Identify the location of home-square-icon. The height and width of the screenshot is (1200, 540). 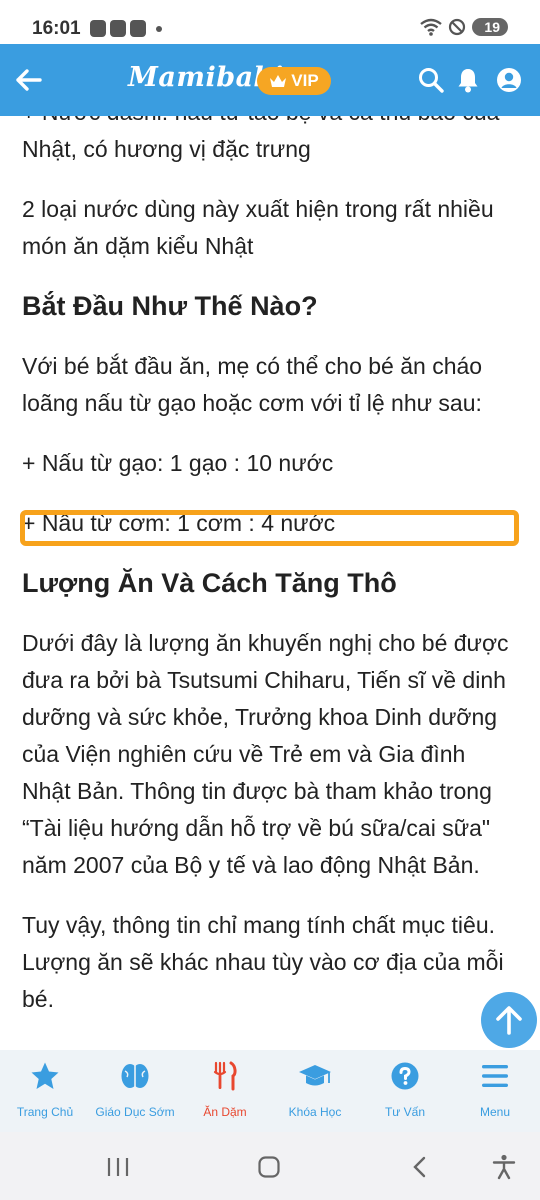
(269, 1167).